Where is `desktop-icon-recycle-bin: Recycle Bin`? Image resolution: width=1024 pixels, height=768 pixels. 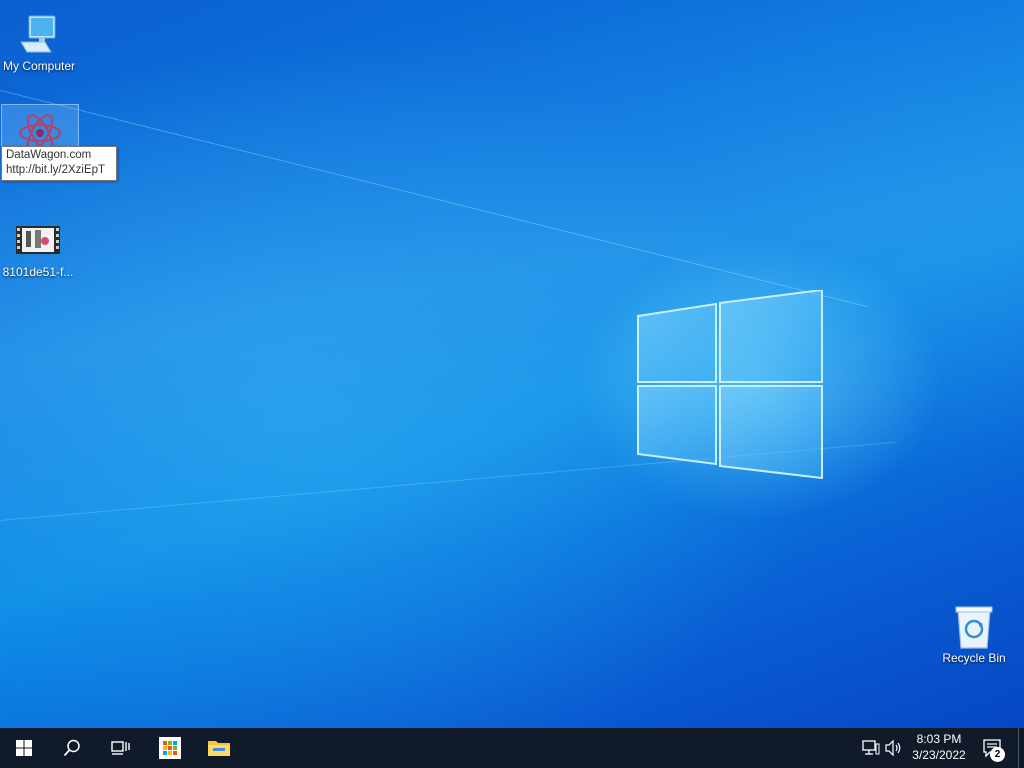 desktop-icon-recycle-bin: Recycle Bin is located at coordinates (974, 632).